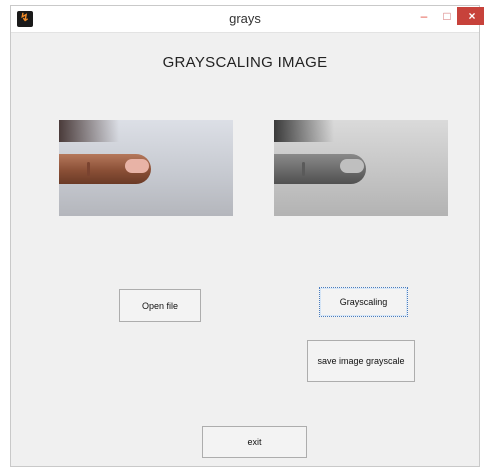 The height and width of the screenshot is (471, 484). Describe the element at coordinates (254, 442) in the screenshot. I see `exit-button: exit` at that location.